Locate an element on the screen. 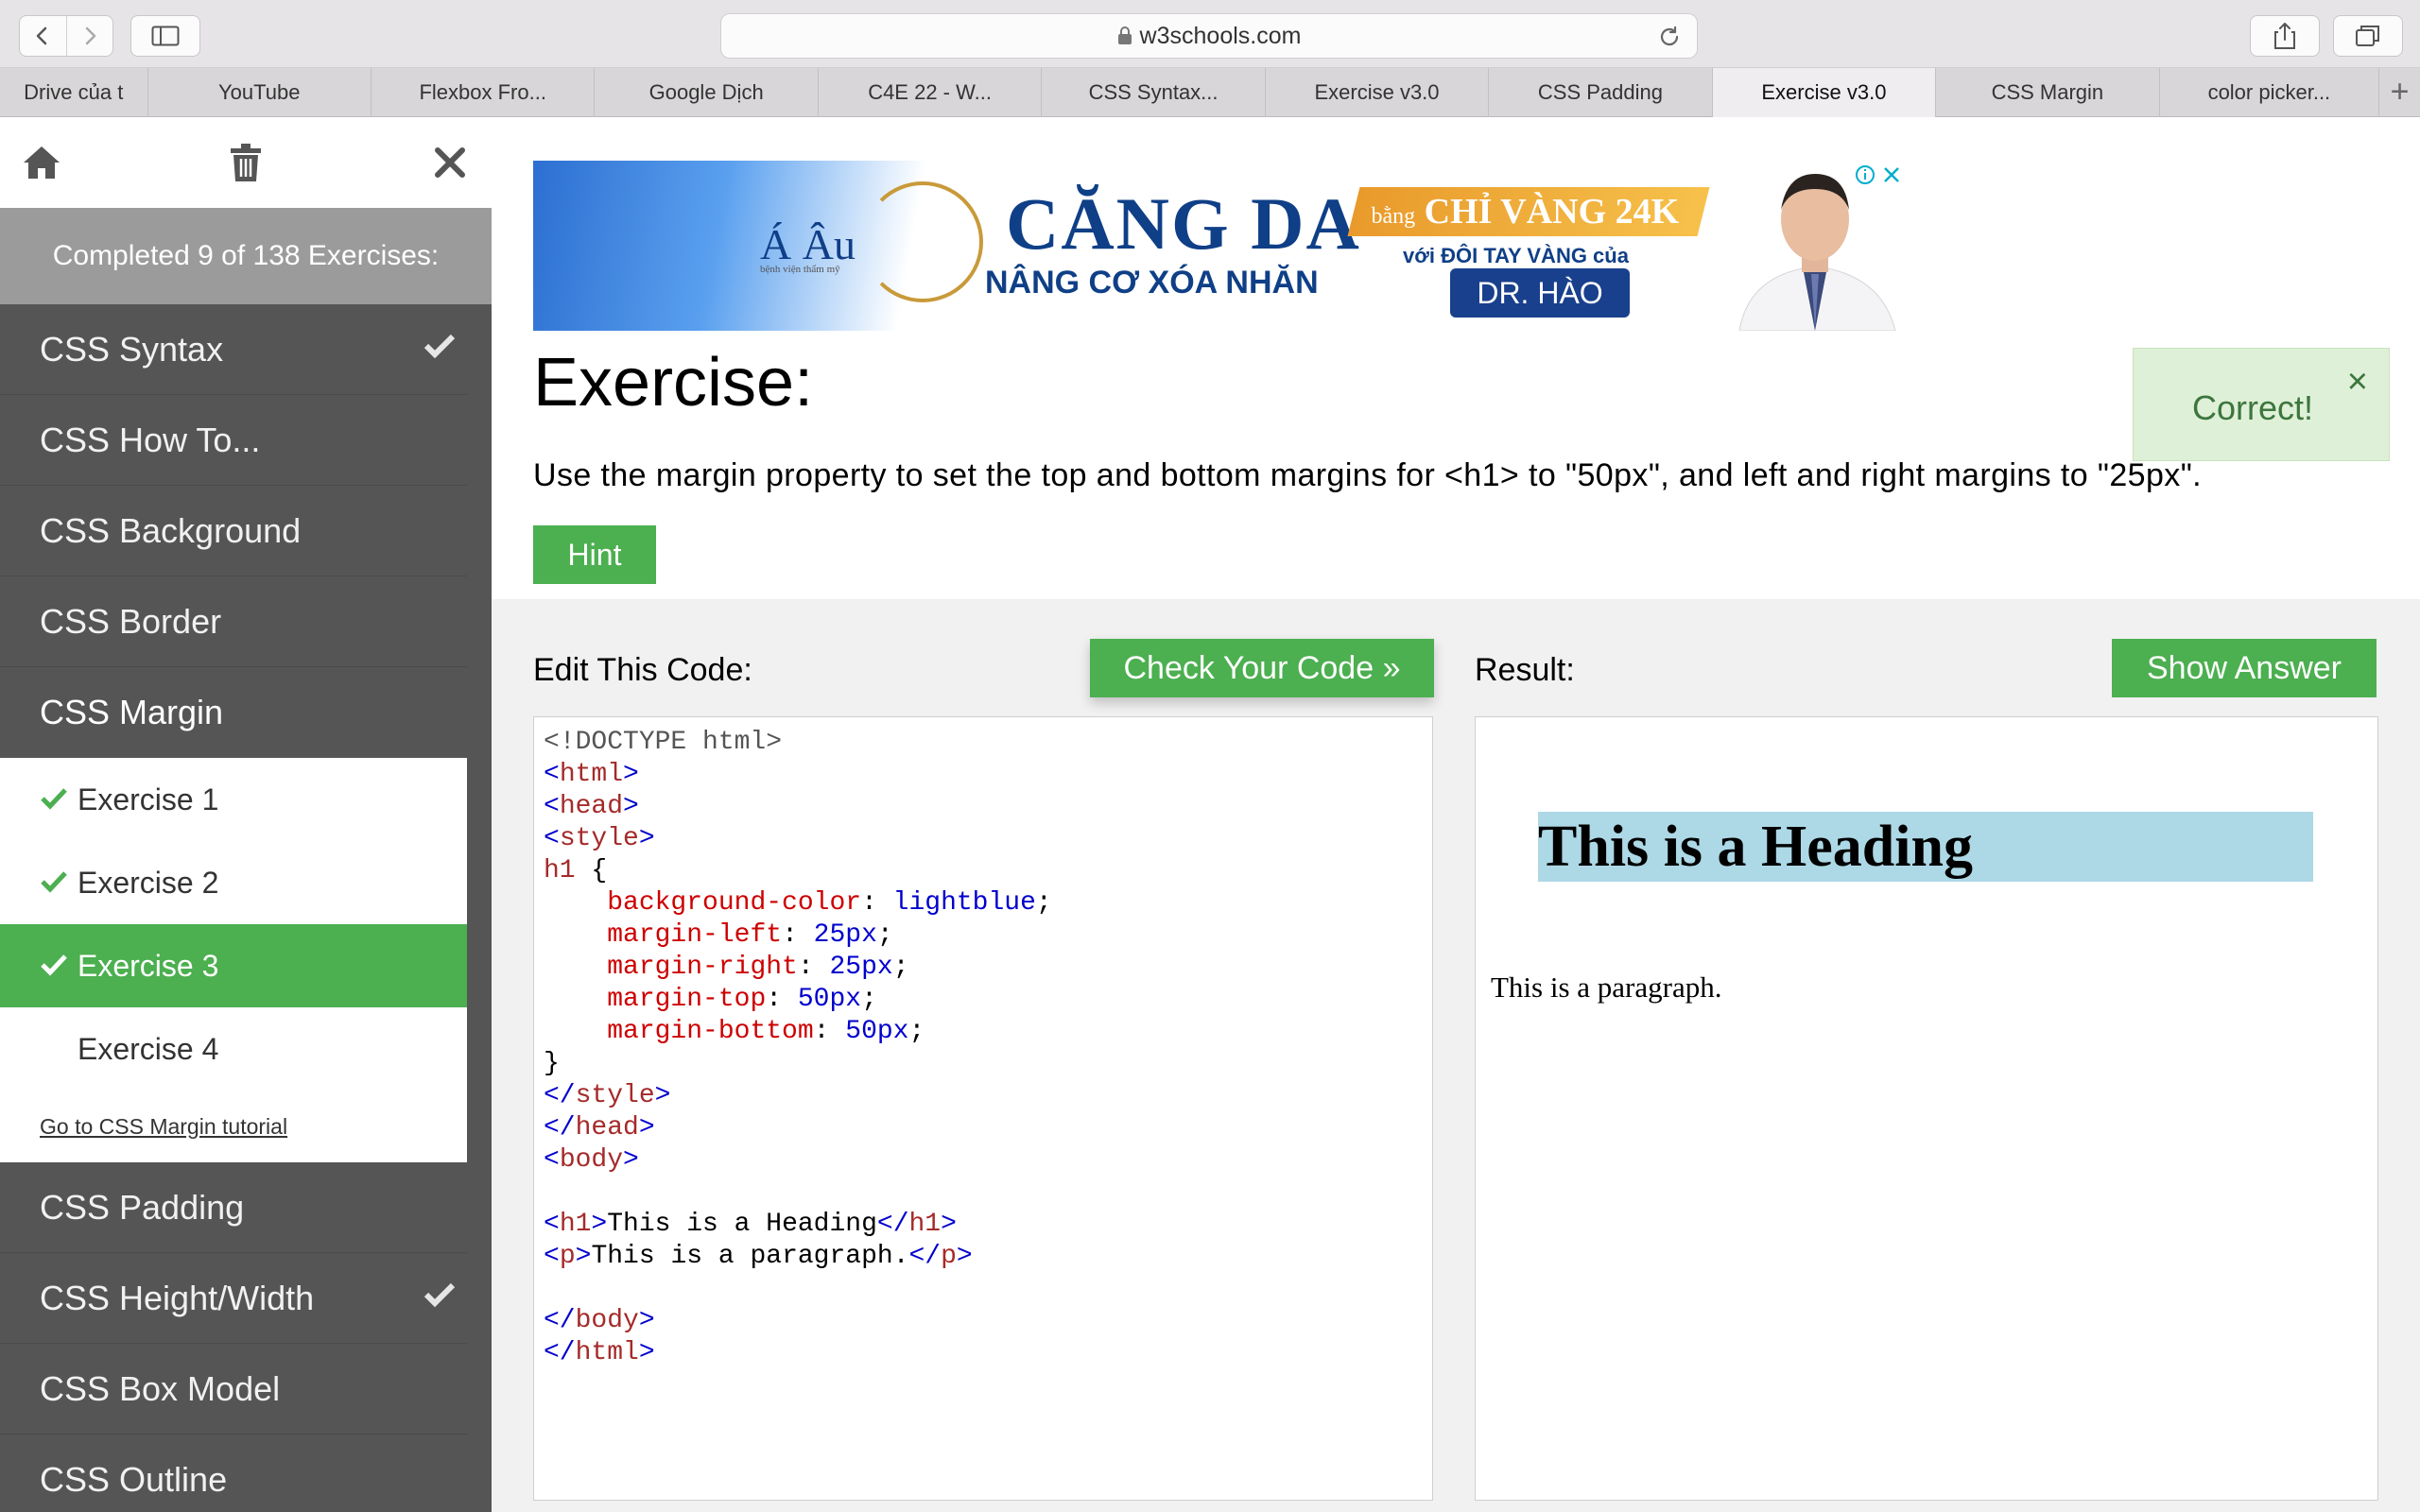 The image size is (2420, 1512). ad-brand: Á Âu bệnh viện thẩm mỹ is located at coordinates (808, 247).